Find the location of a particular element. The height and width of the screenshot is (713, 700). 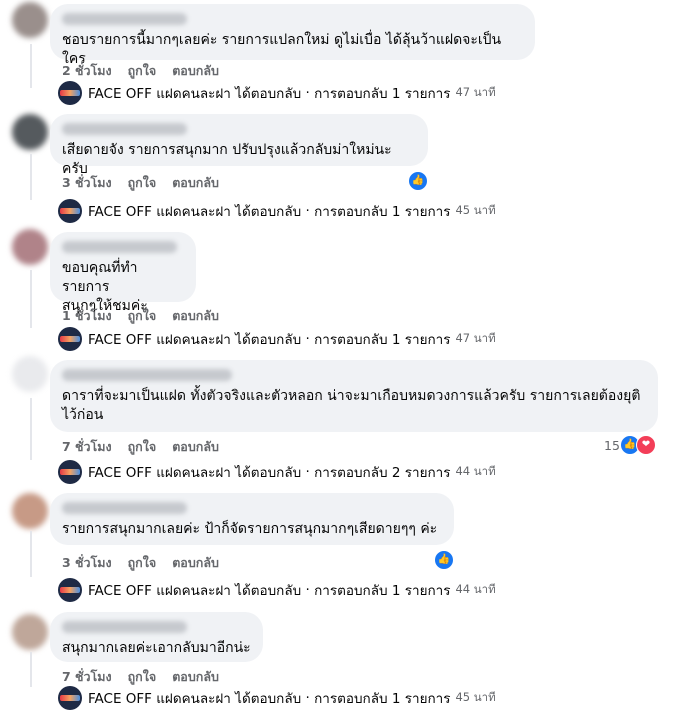

comment-text: สนุกมากเลยค่ะเอากลับมาอีกน่ะ is located at coordinates (156, 648).